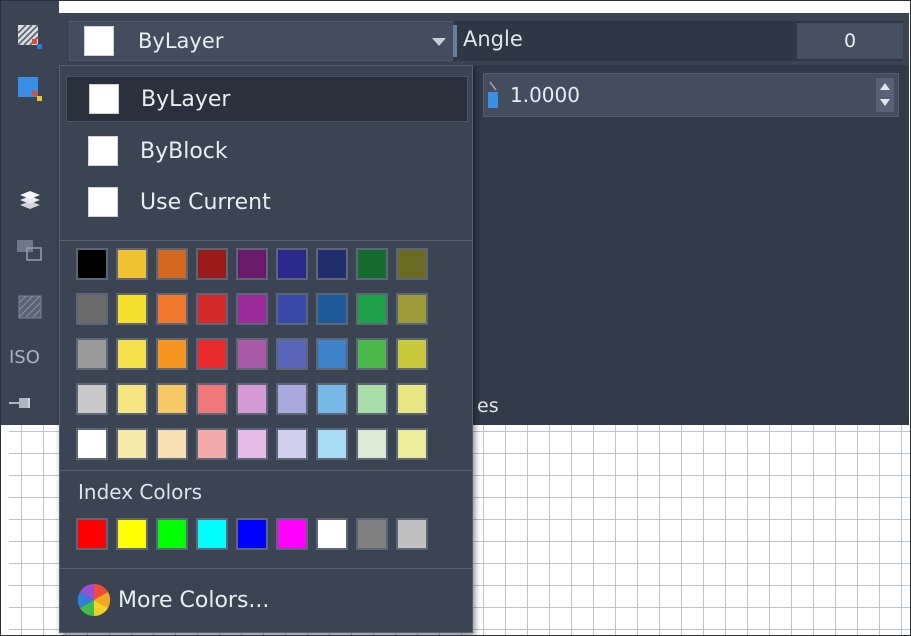  Describe the element at coordinates (30, 37) in the screenshot. I see `hatch-pattern-icon` at that location.